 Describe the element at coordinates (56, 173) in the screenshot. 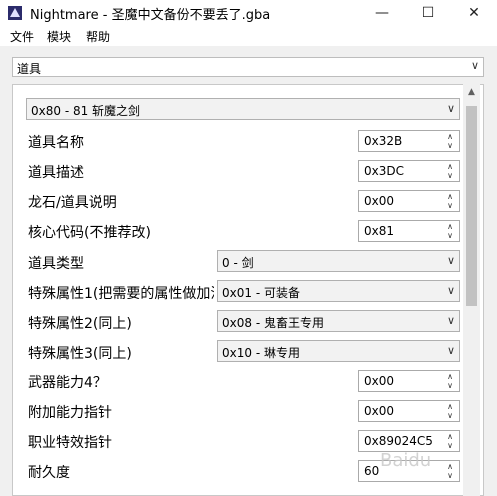

I see `field-label-item-desc: 道具描述` at that location.